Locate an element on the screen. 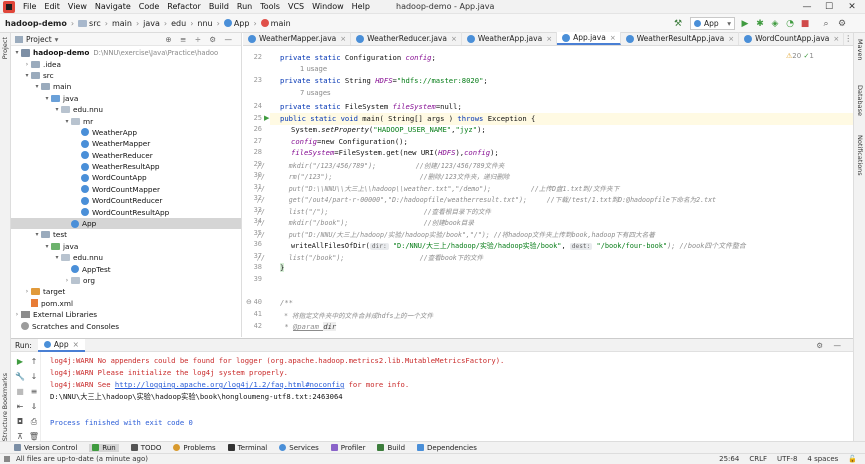 The image size is (865, 464). profile-icon: ◔ is located at coordinates (790, 23).